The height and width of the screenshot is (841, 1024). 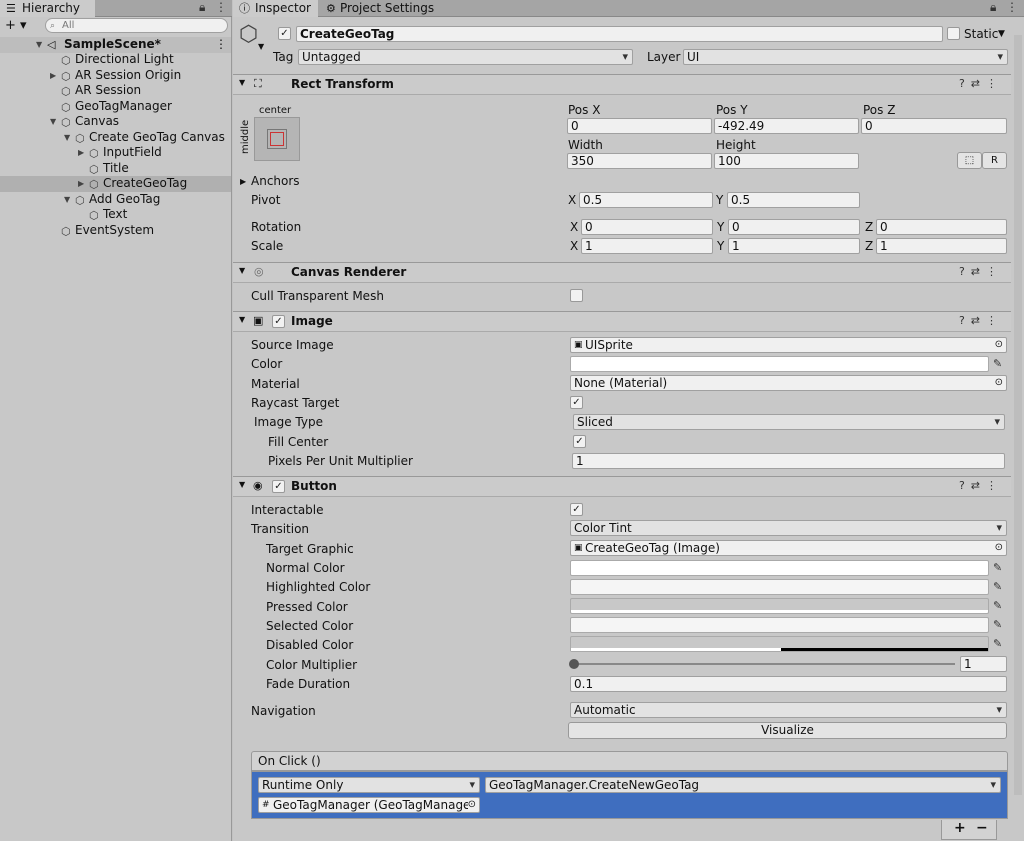 What do you see at coordinates (115, 45) in the screenshot?
I see `scene-row: ▼ ◁ SampleScene* ⋮` at bounding box center [115, 45].